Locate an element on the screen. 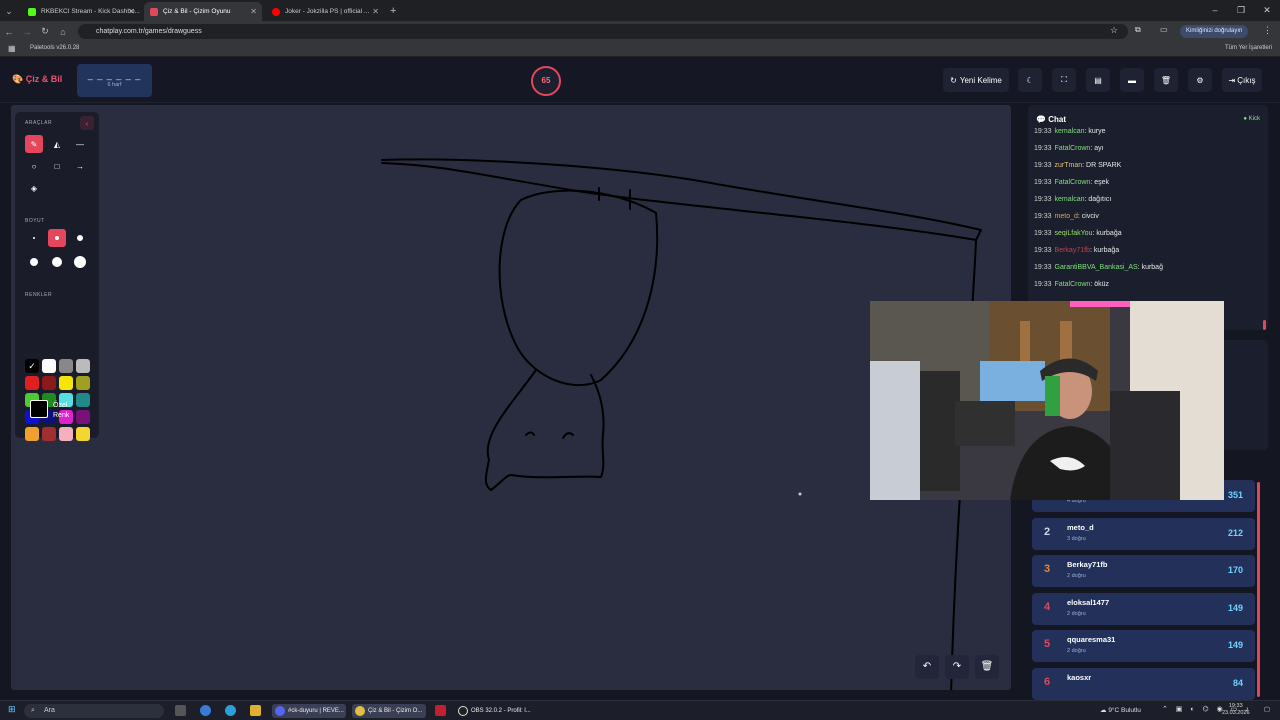  clear-canvas-button: 🗑 is located at coordinates (987, 667).